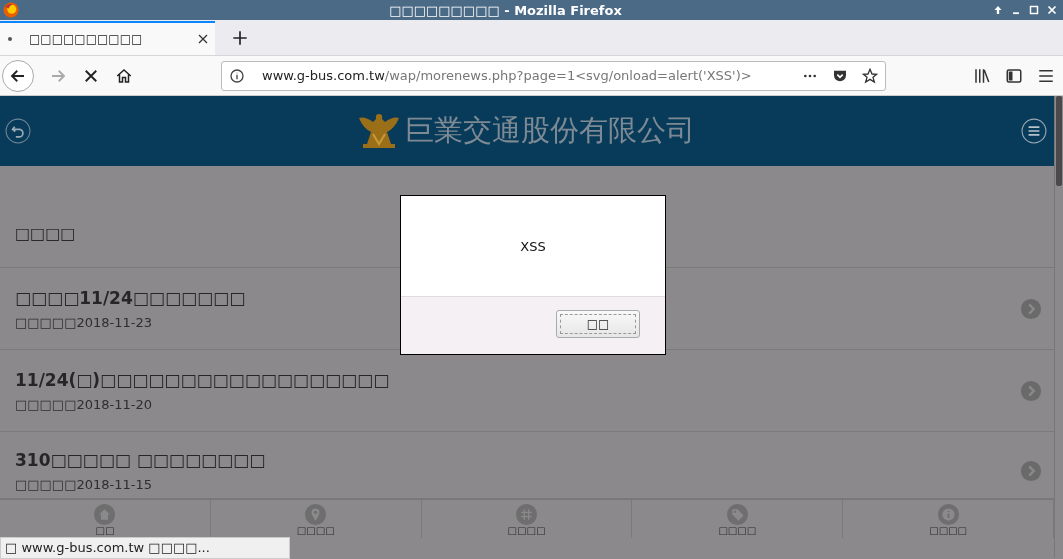  Describe the element at coordinates (1034, 131) in the screenshot. I see `menu-icon` at that location.